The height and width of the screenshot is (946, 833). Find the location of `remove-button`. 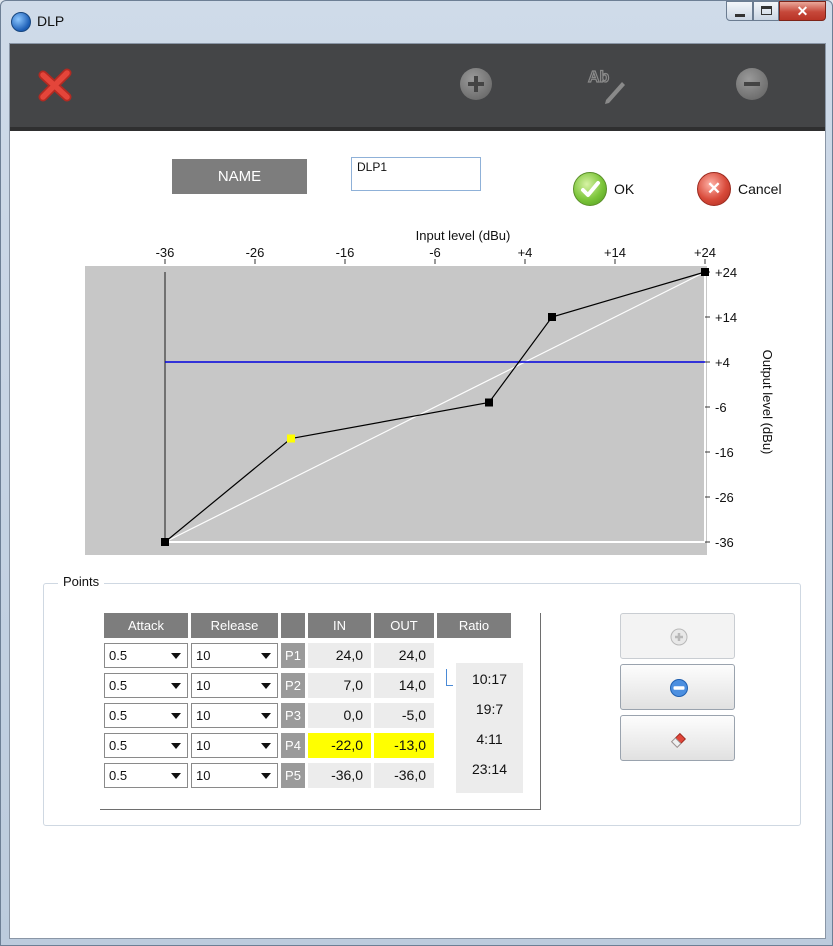

remove-button is located at coordinates (753, 85).